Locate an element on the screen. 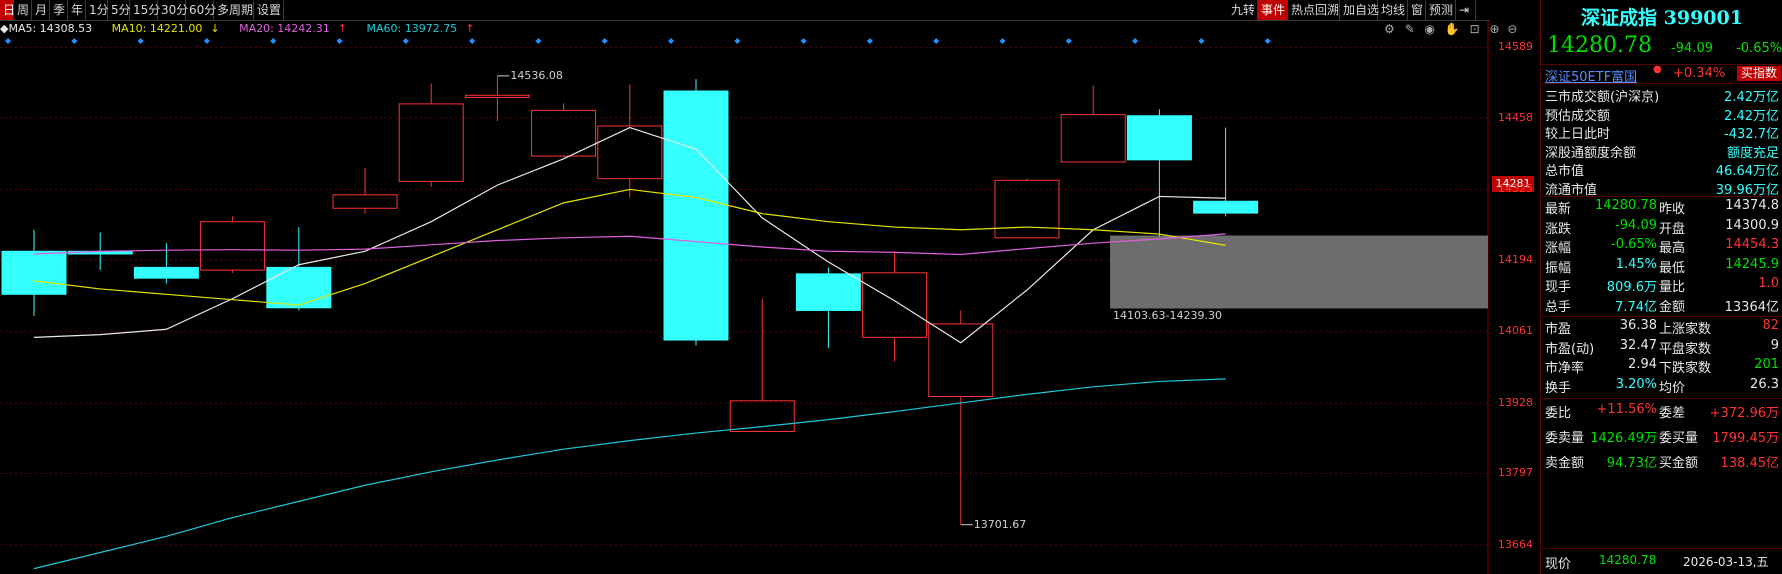  range-box is located at coordinates (1299, 272).